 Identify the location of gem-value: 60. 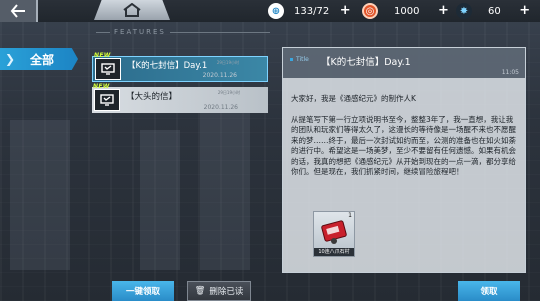
(494, 11).